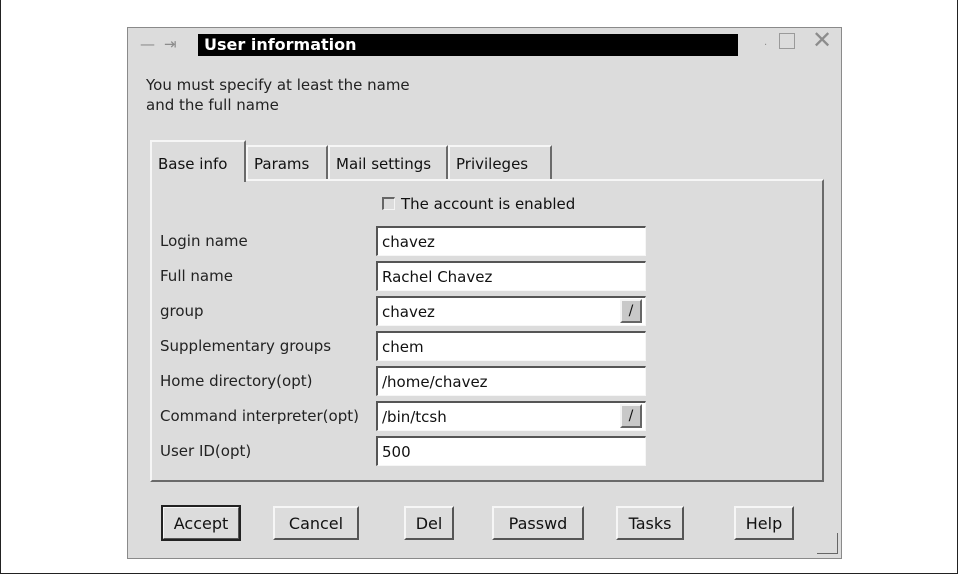 The height and width of the screenshot is (575, 958). I want to click on full-name-input, so click(511, 276).